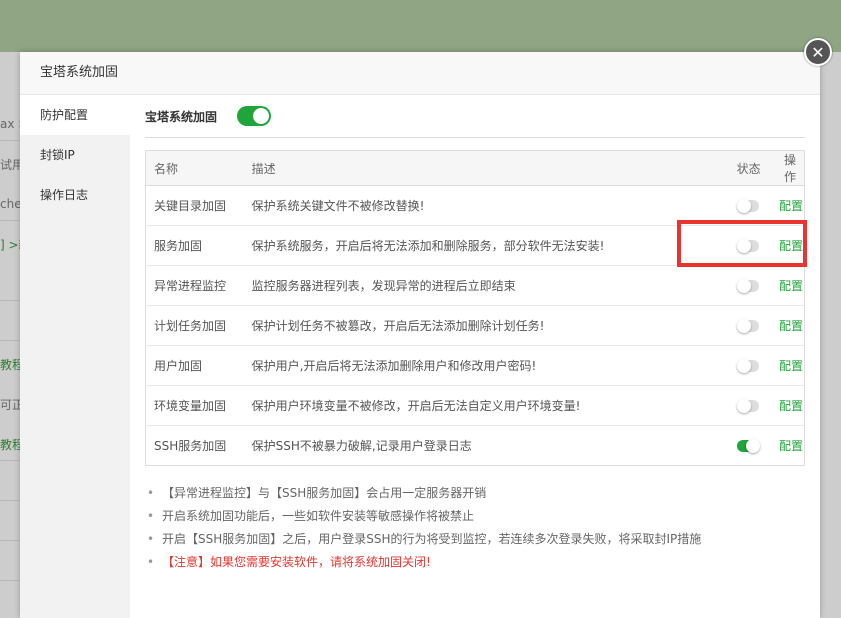  Describe the element at coordinates (75, 195) in the screenshot. I see `sidebar-item-operation-log: 操作日志` at that location.